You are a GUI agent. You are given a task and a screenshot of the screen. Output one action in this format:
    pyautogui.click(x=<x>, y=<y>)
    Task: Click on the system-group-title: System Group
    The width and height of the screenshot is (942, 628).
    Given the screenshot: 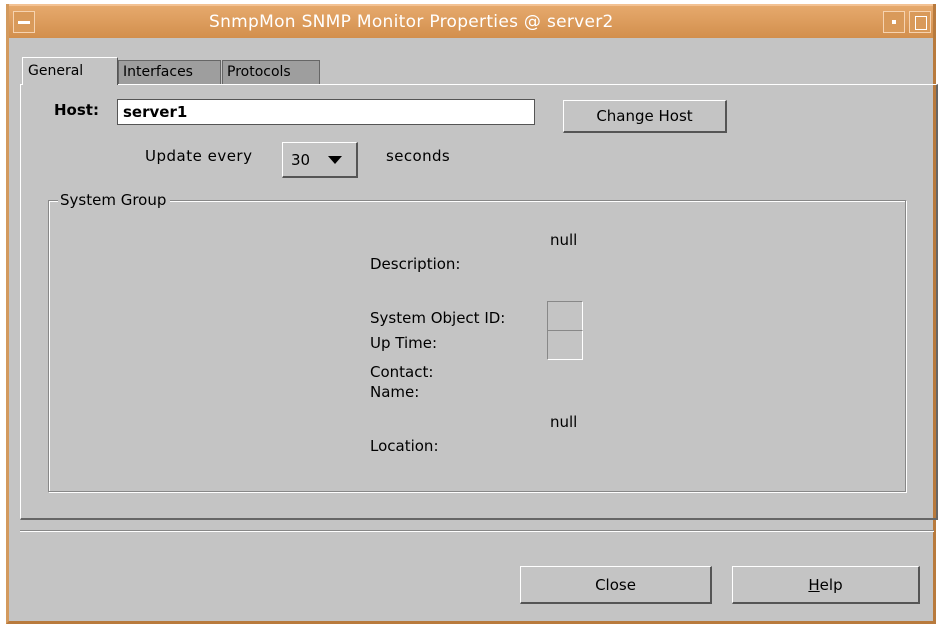 What is the action you would take?
    pyautogui.click(x=114, y=200)
    